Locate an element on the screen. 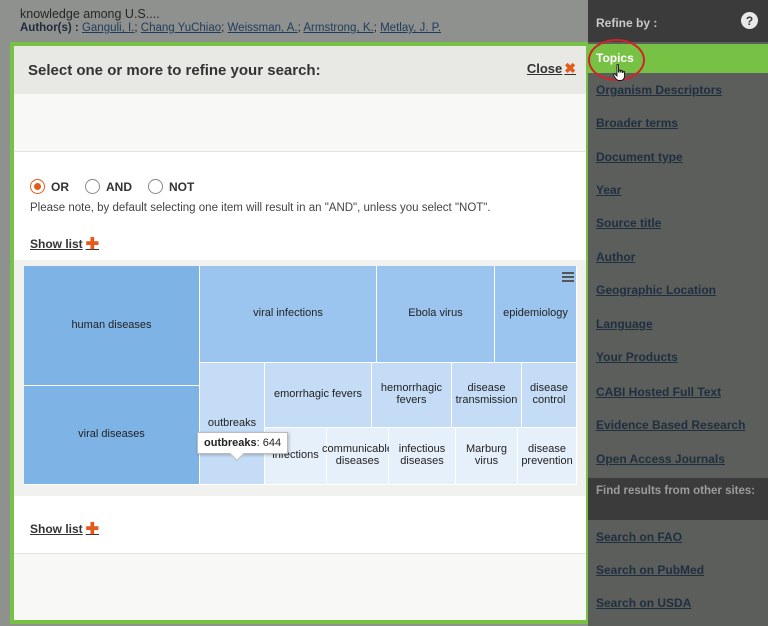  other-sites-header: Find results from other sites: is located at coordinates (678, 499).